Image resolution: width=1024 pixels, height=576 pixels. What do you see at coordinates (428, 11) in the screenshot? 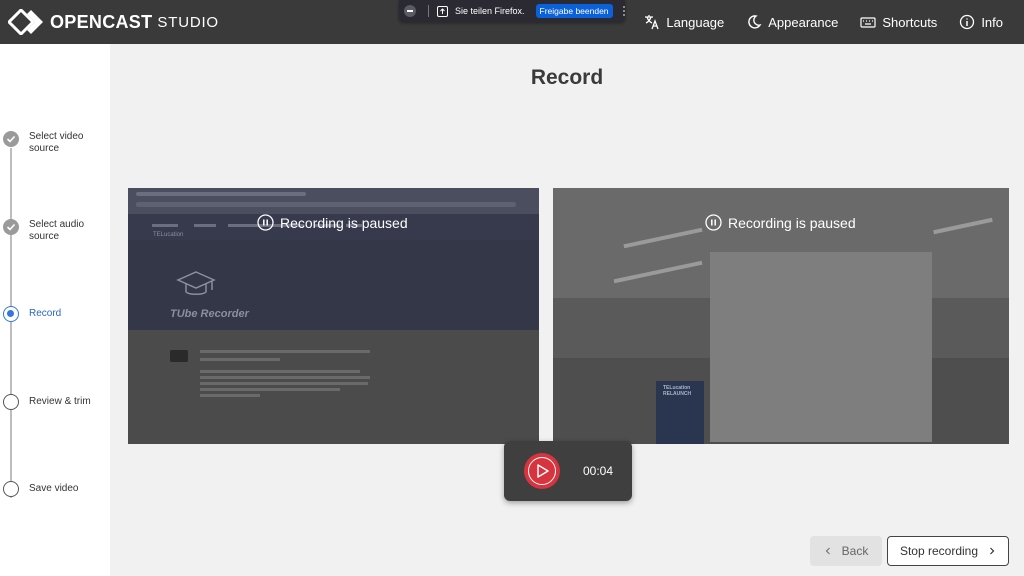
I see `sharebar-divider` at bounding box center [428, 11].